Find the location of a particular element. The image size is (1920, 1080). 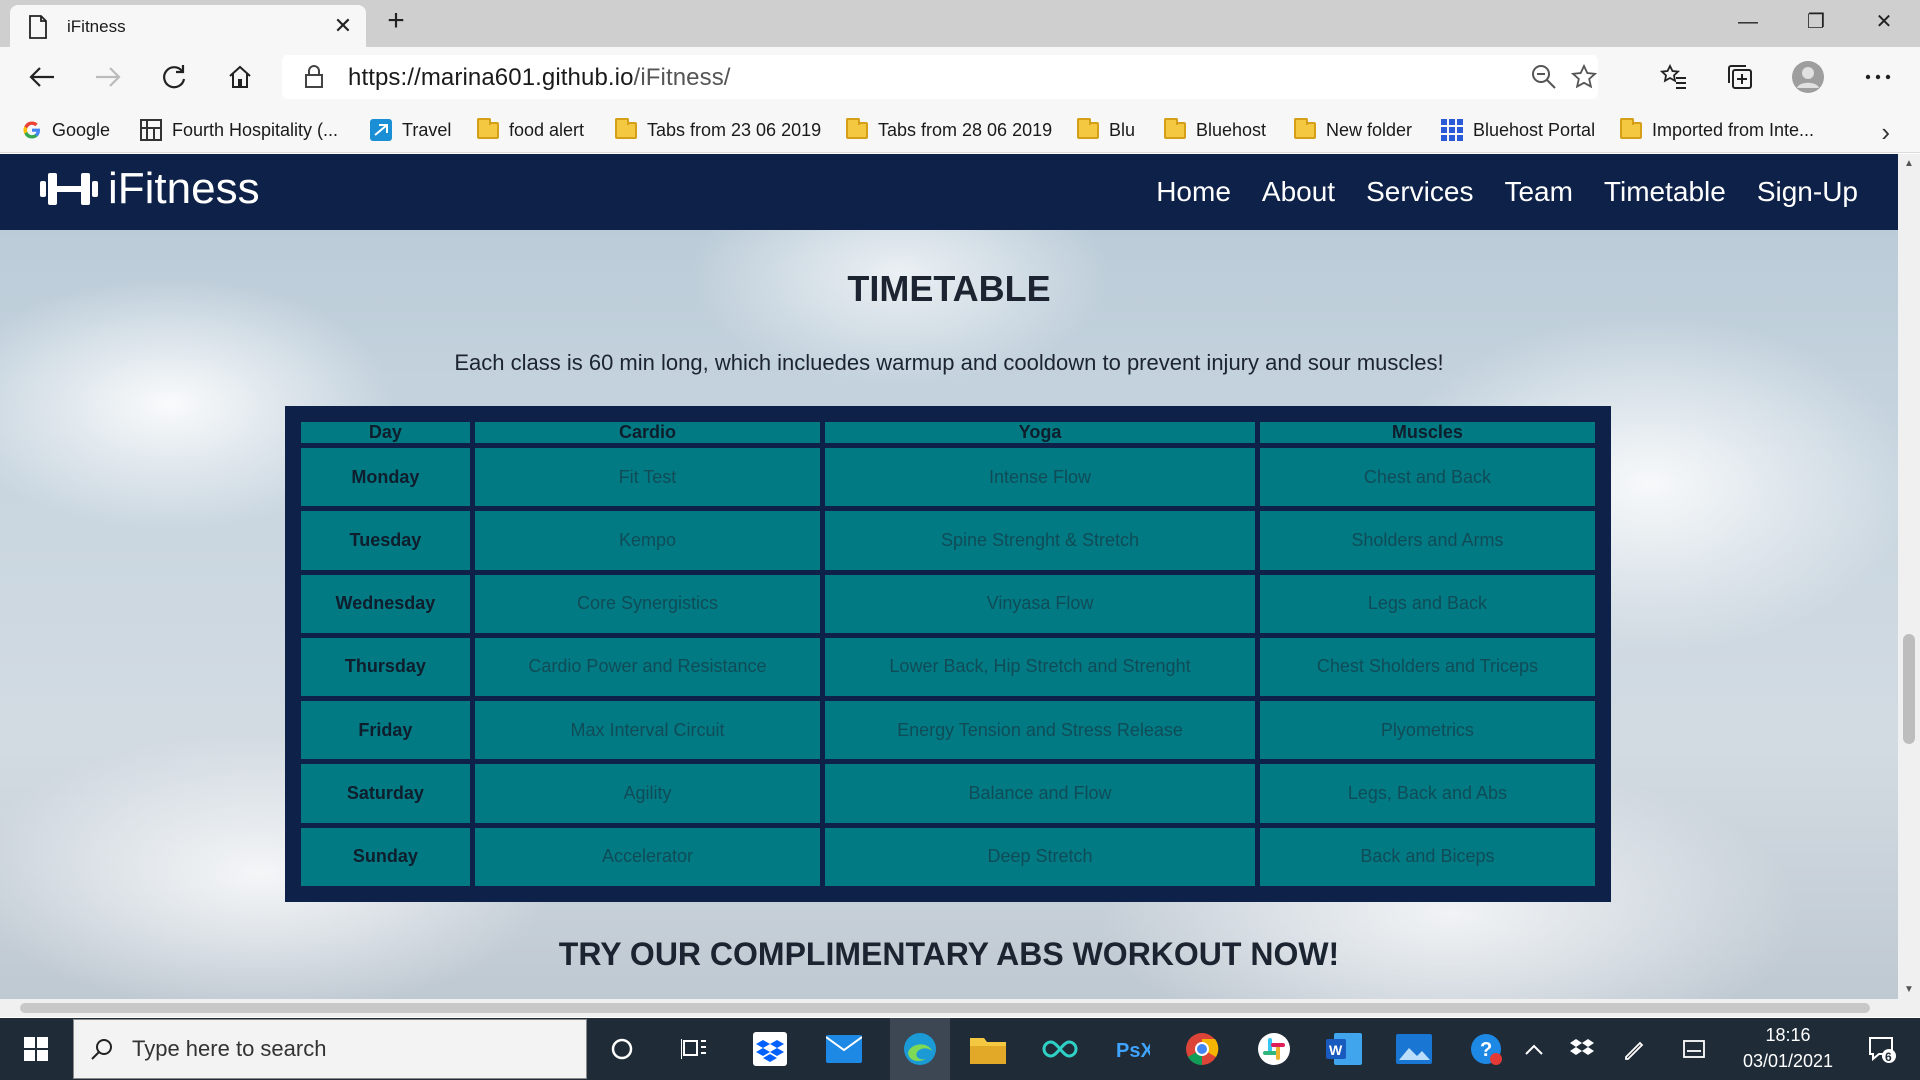

cardio-cell: Fit Test is located at coordinates (647, 477).